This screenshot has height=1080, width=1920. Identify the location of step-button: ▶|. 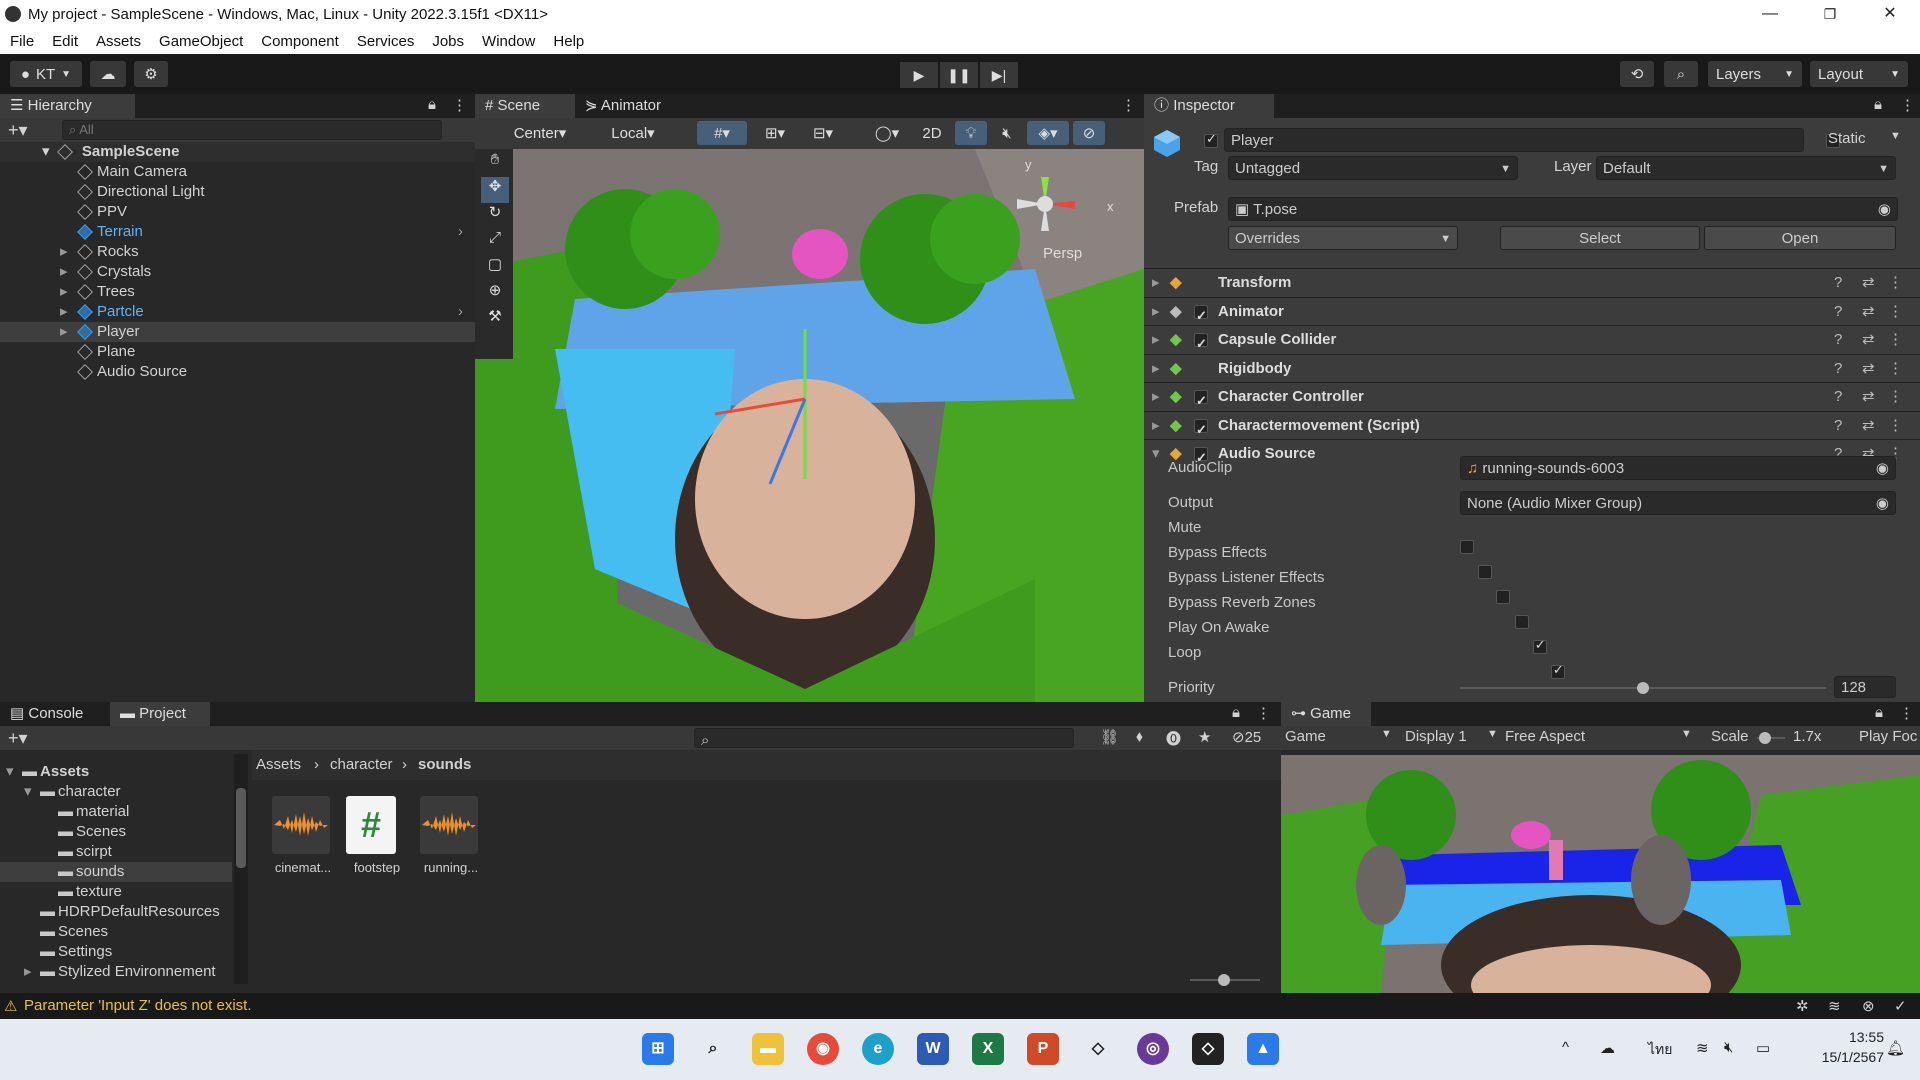
(999, 75).